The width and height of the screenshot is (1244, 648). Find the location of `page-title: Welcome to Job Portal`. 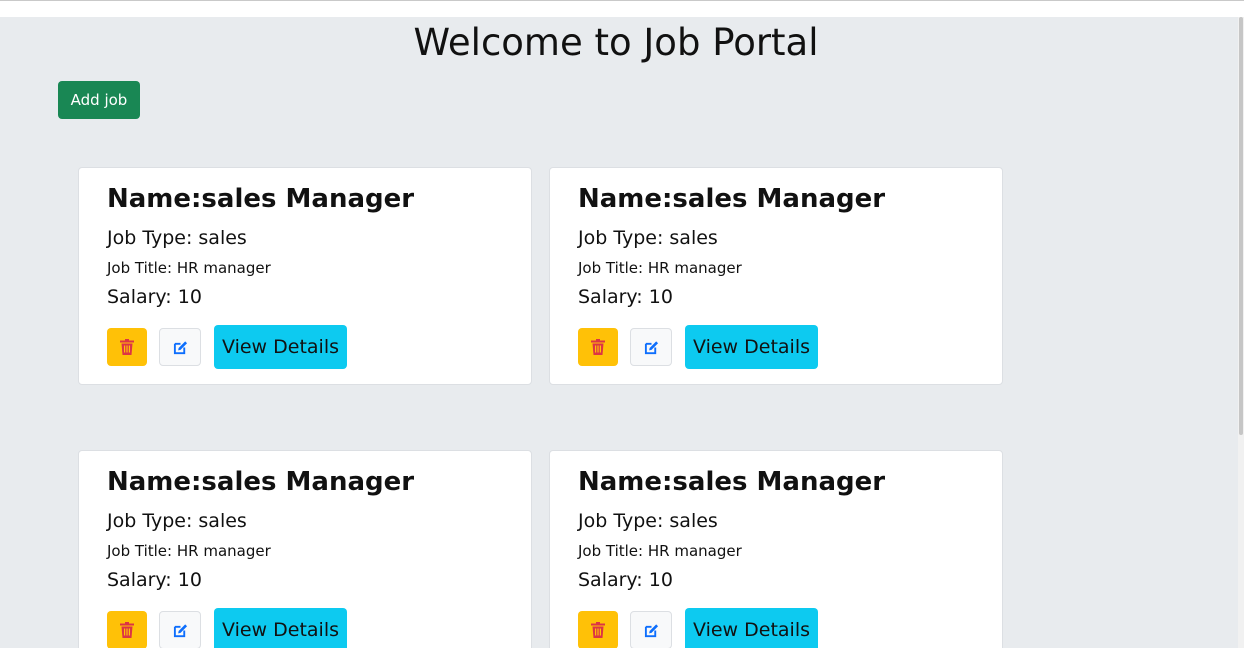

page-title: Welcome to Job Portal is located at coordinates (616, 42).